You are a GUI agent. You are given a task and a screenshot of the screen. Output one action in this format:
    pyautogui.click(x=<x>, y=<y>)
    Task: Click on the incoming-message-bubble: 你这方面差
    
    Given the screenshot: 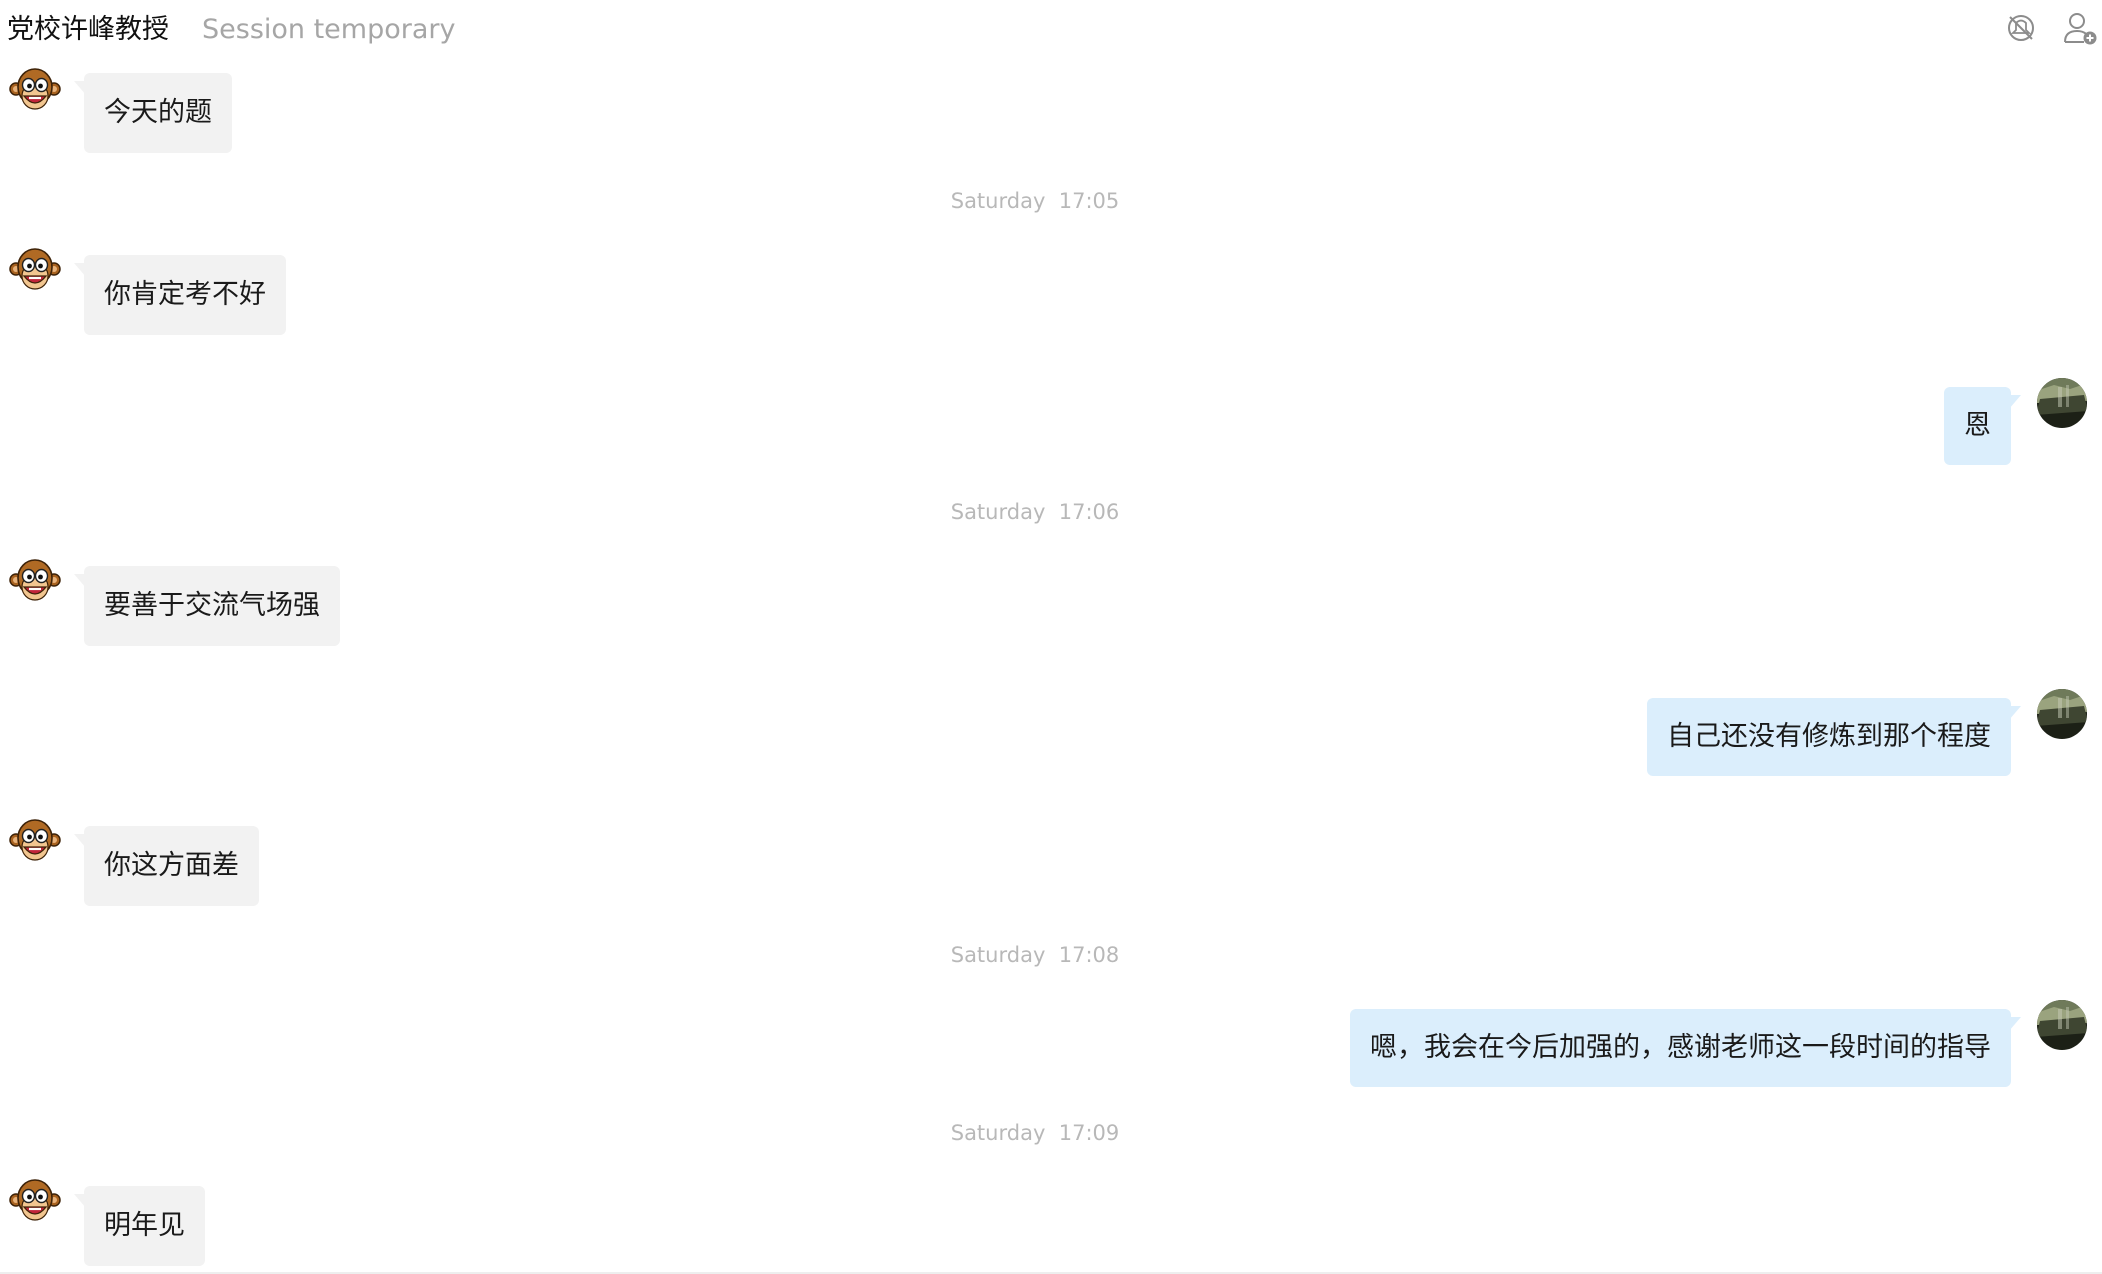 What is the action you would take?
    pyautogui.click(x=166, y=866)
    